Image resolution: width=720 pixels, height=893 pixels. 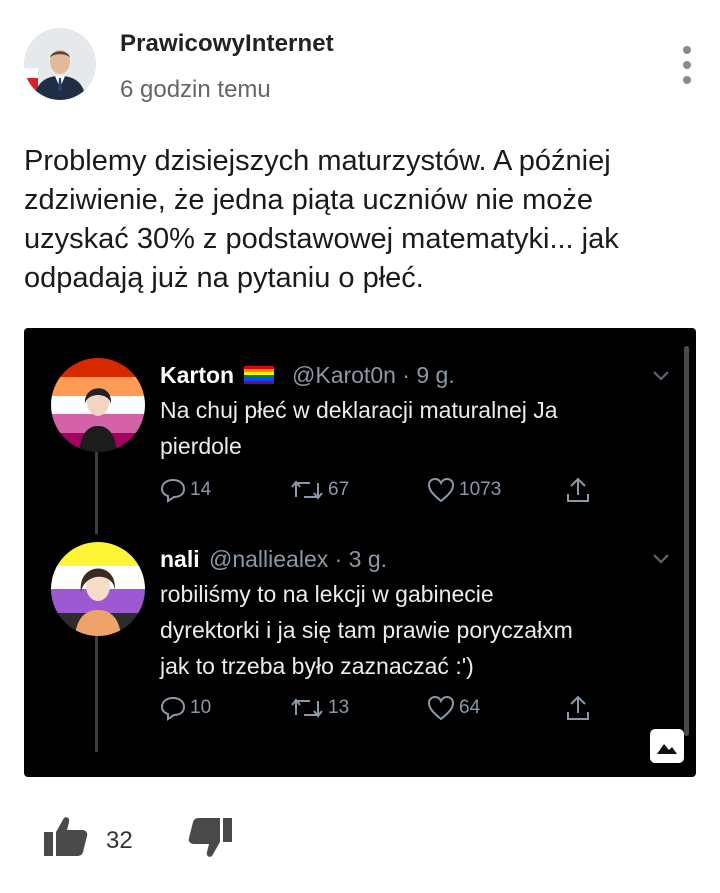 I want to click on tweet-text-line: jak to trzeba było zaznaczać :'), so click(x=317, y=666).